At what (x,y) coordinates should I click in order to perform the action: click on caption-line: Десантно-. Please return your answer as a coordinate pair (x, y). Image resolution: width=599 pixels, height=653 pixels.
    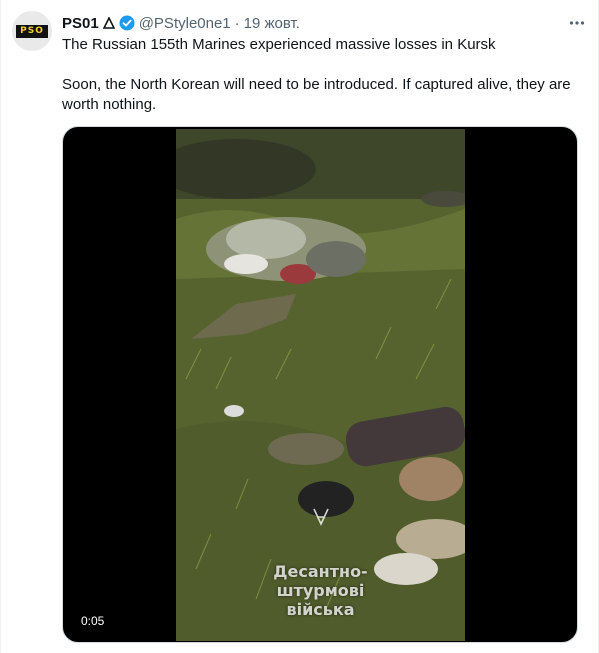
    Looking at the image, I should click on (320, 571).